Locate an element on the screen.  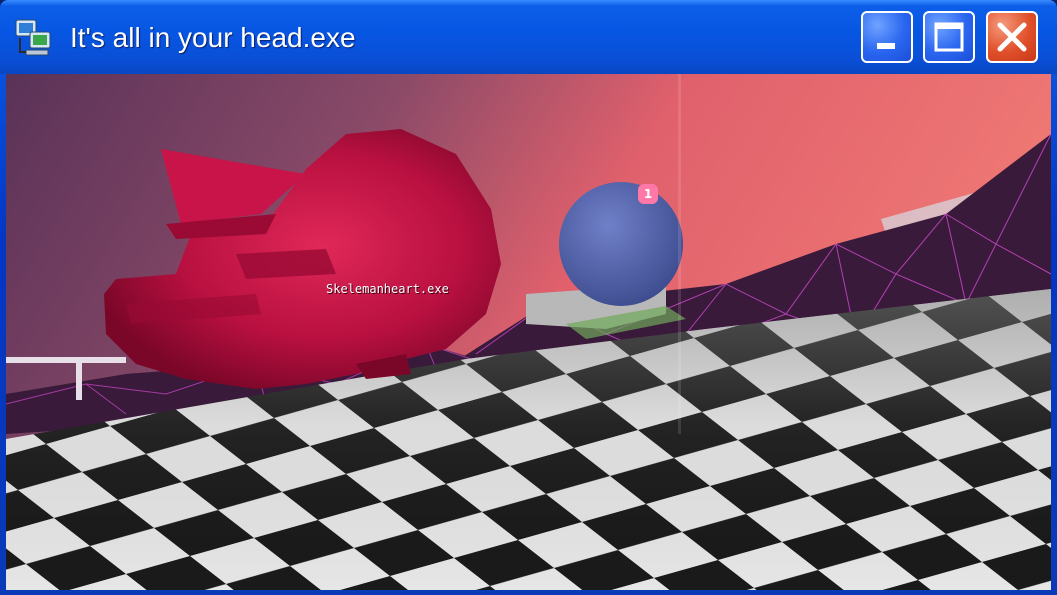
blue-sphere is located at coordinates (621, 244).